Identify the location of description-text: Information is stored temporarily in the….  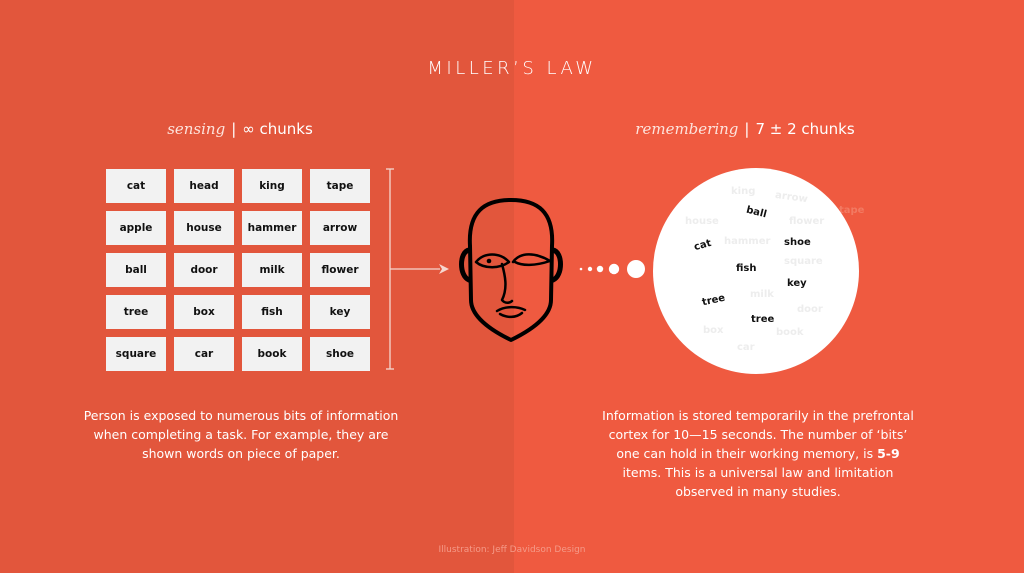
(758, 434).